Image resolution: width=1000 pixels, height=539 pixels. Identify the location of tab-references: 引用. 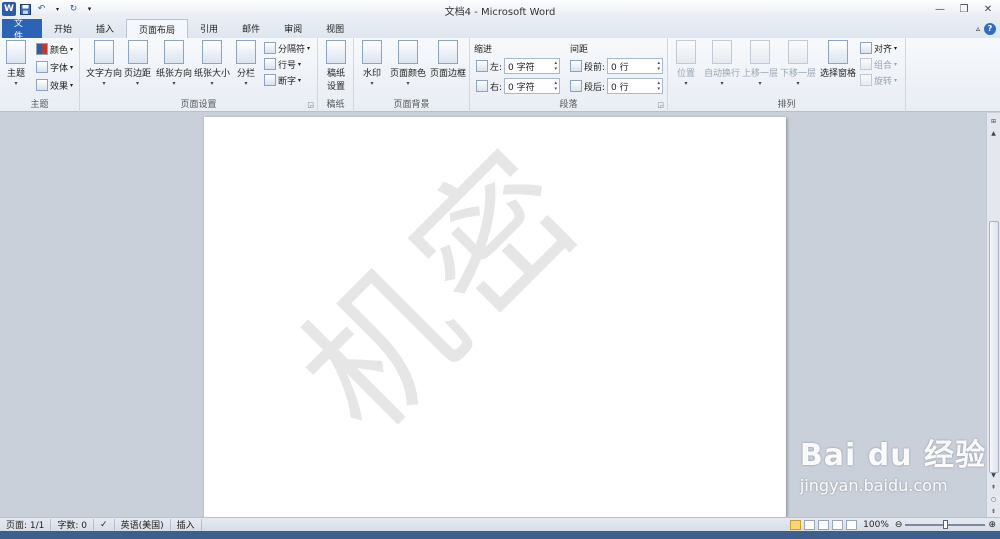
(209, 28).